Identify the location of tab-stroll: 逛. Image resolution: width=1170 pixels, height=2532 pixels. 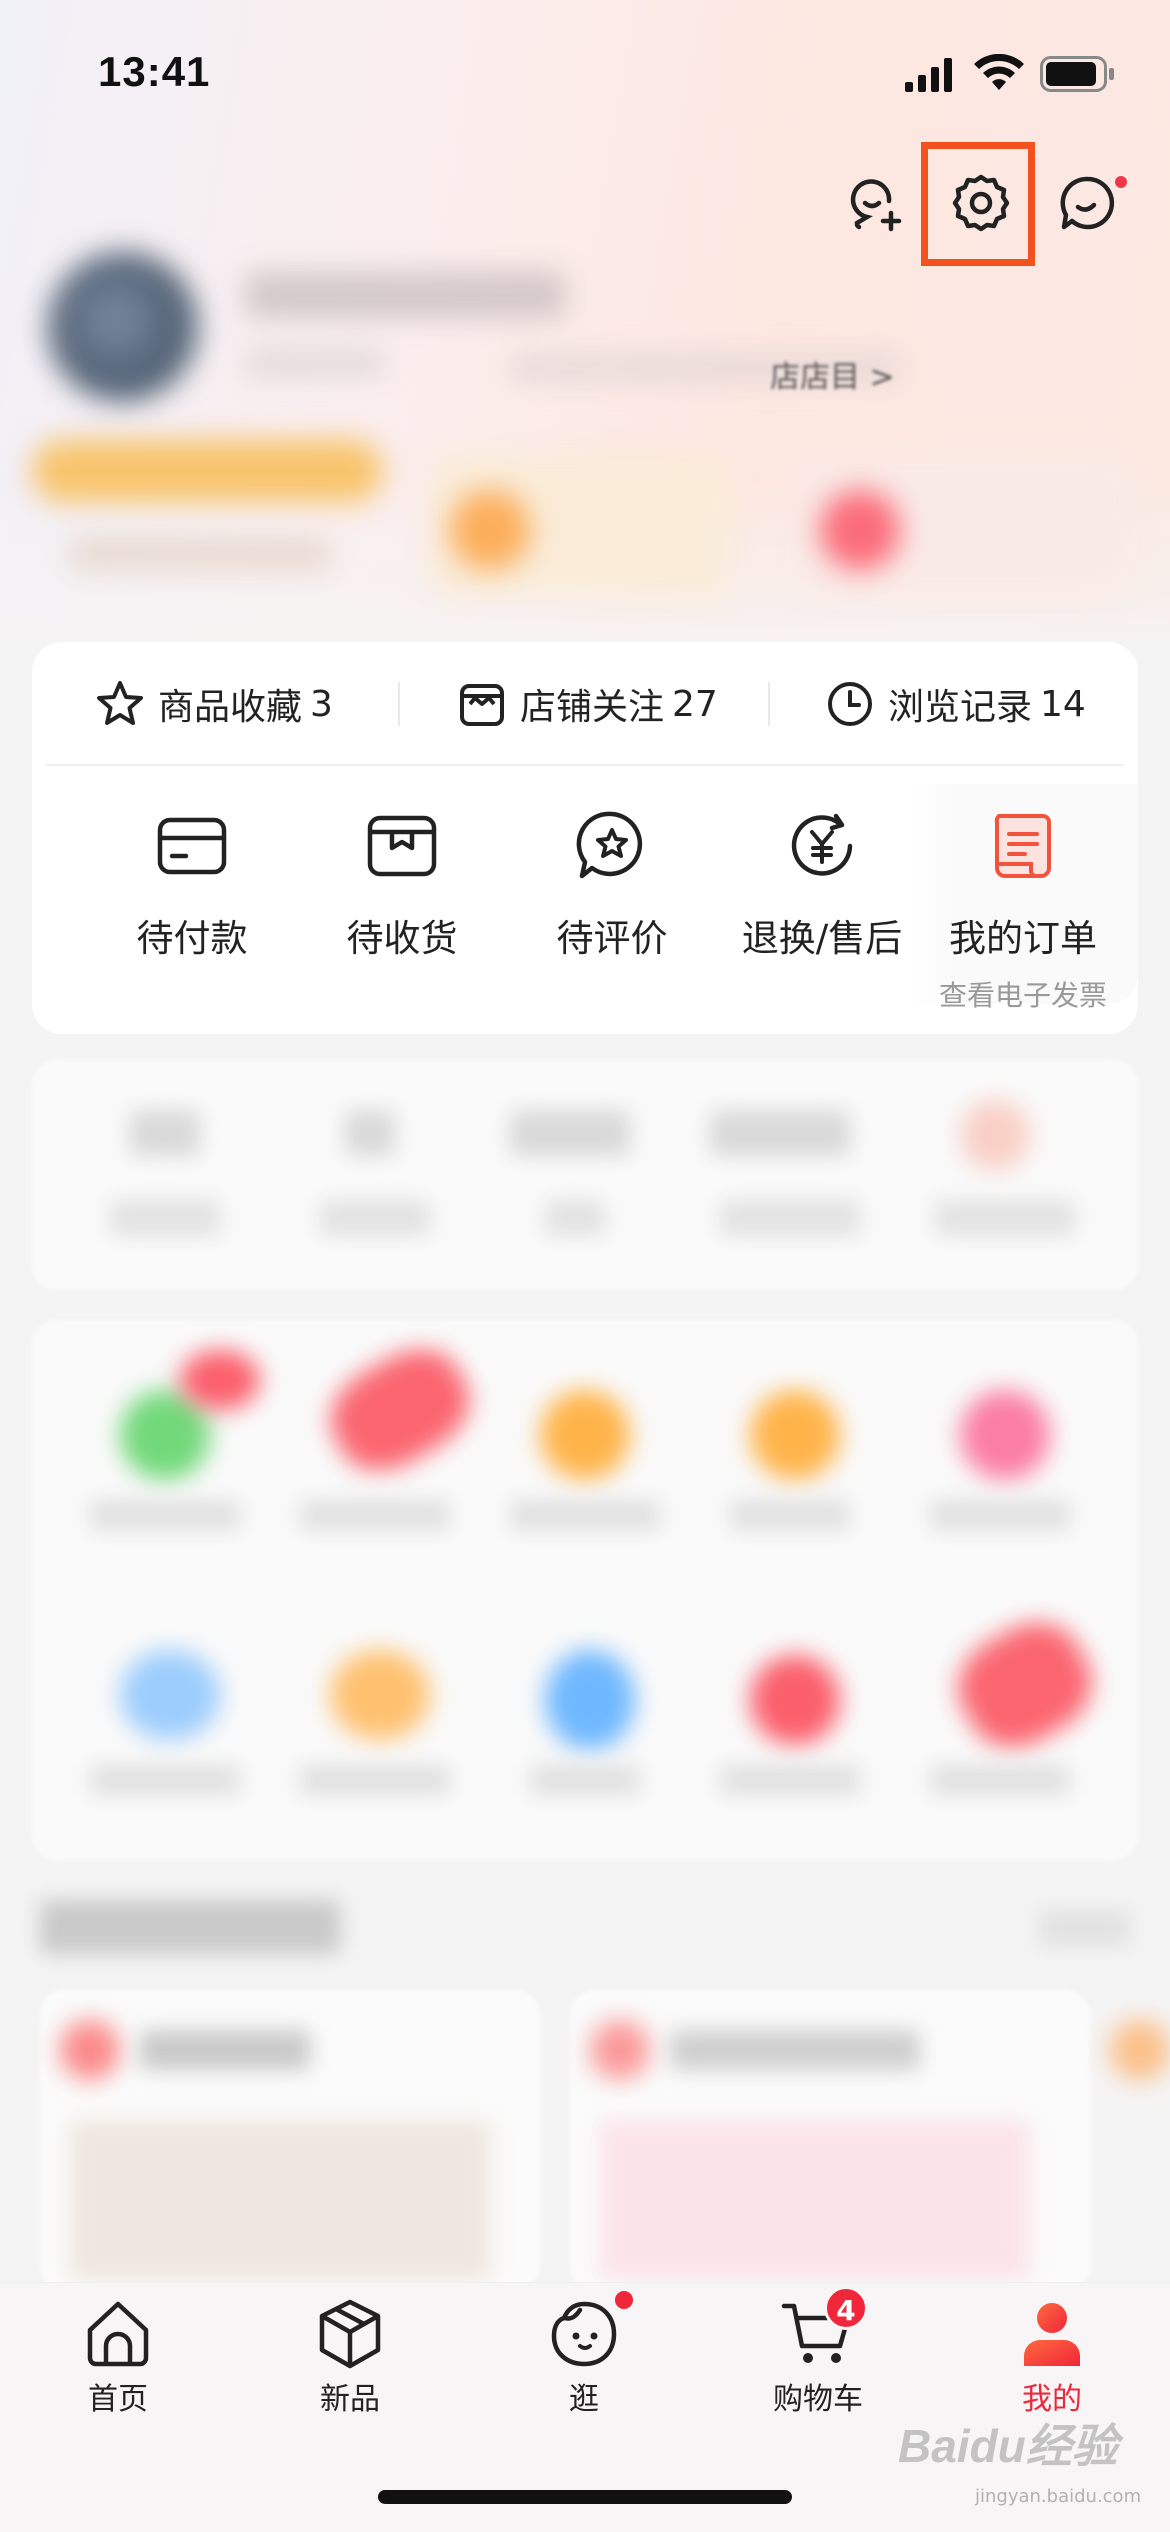
(584, 2357).